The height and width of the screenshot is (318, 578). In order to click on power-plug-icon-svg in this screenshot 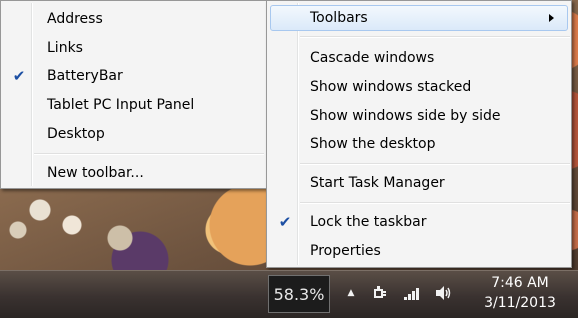, I will do `click(380, 292)`.